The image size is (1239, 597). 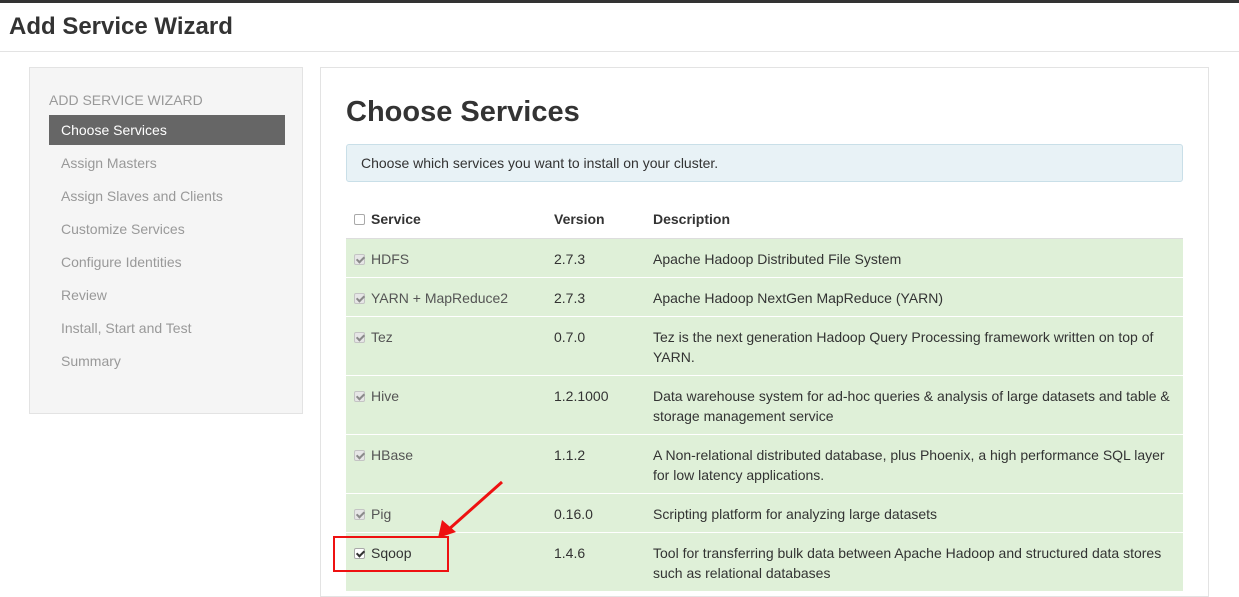 I want to click on service-name: Tez, so click(x=382, y=337).